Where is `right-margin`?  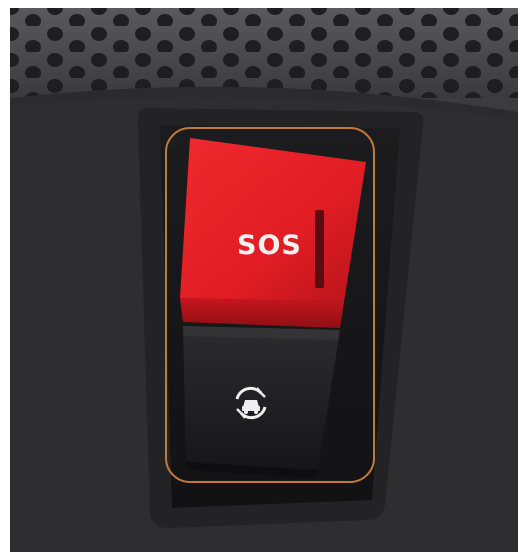
right-margin is located at coordinates (520, 276).